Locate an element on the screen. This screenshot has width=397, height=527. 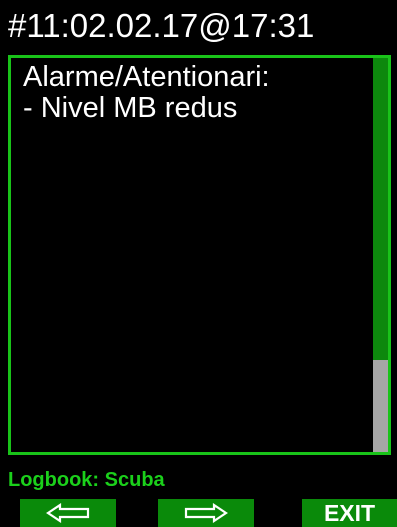
alarm-message: Alarme/Atentionari: - Nivel MB redus is located at coordinates (146, 93).